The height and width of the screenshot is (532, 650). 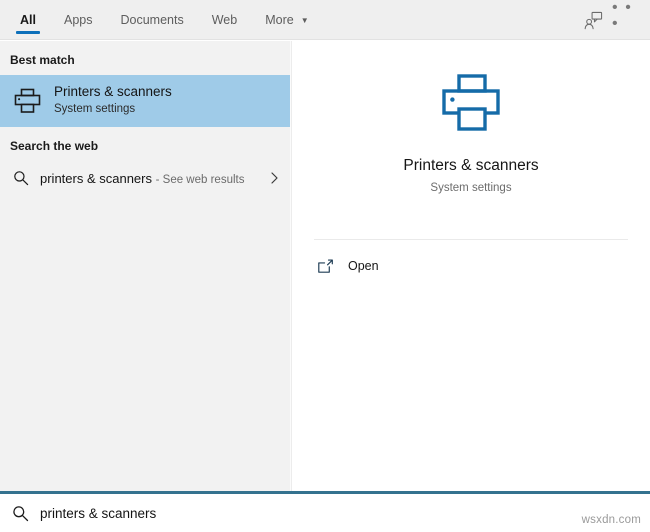 What do you see at coordinates (96, 178) in the screenshot?
I see `web-search-query: printers & scanners` at bounding box center [96, 178].